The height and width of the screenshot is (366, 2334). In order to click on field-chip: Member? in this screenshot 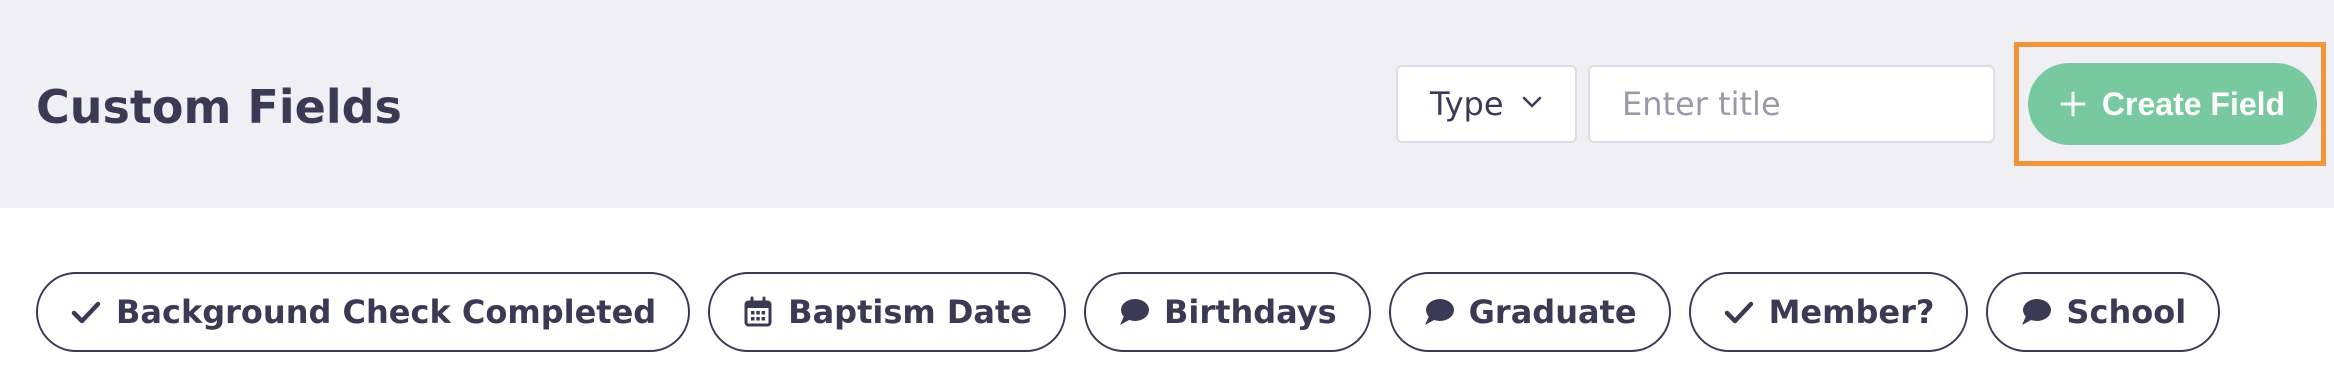, I will do `click(1828, 312)`.